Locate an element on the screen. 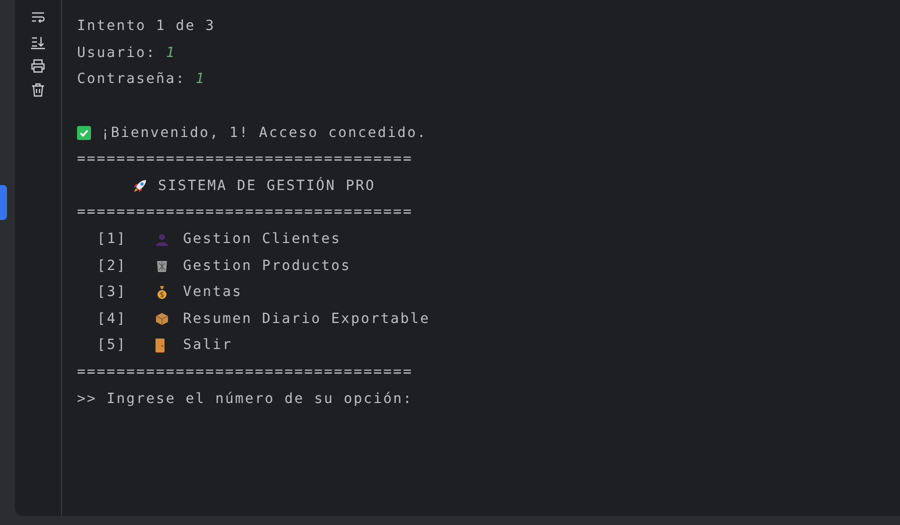 The height and width of the screenshot is (525, 900). field-label: Contraseña: is located at coordinates (131, 79).